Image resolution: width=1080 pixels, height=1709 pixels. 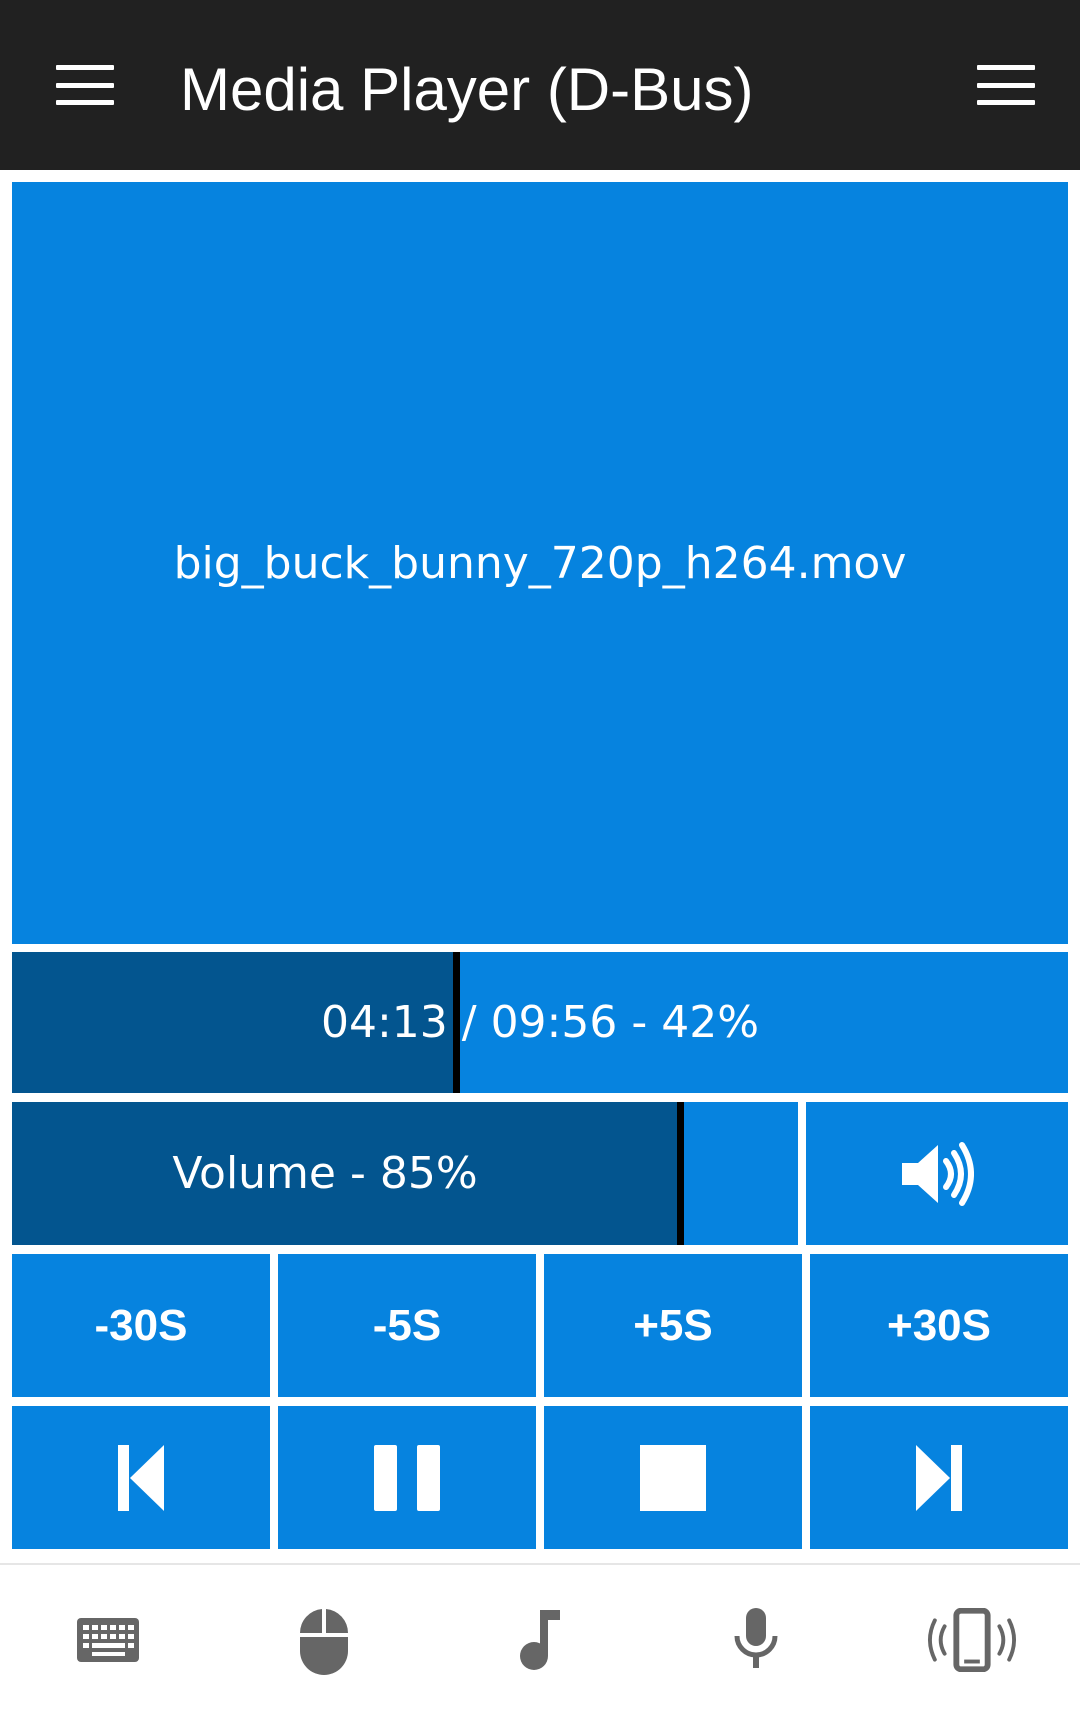 I want to click on stop-button, so click(x=673, y=1477).